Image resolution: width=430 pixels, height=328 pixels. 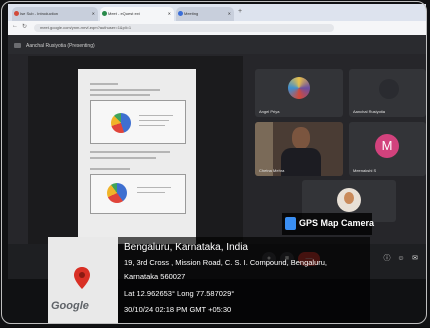 I want to click on participant-name: Aanchal Rusiyotia, so click(x=369, y=111).